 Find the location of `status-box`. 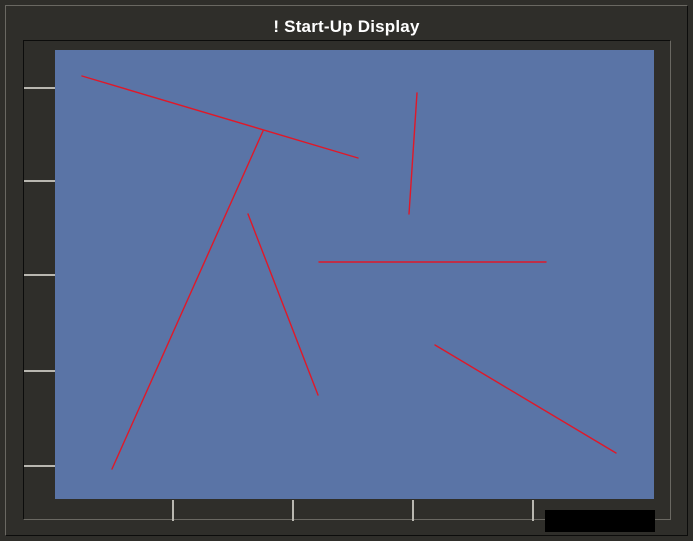

status-box is located at coordinates (600, 521).